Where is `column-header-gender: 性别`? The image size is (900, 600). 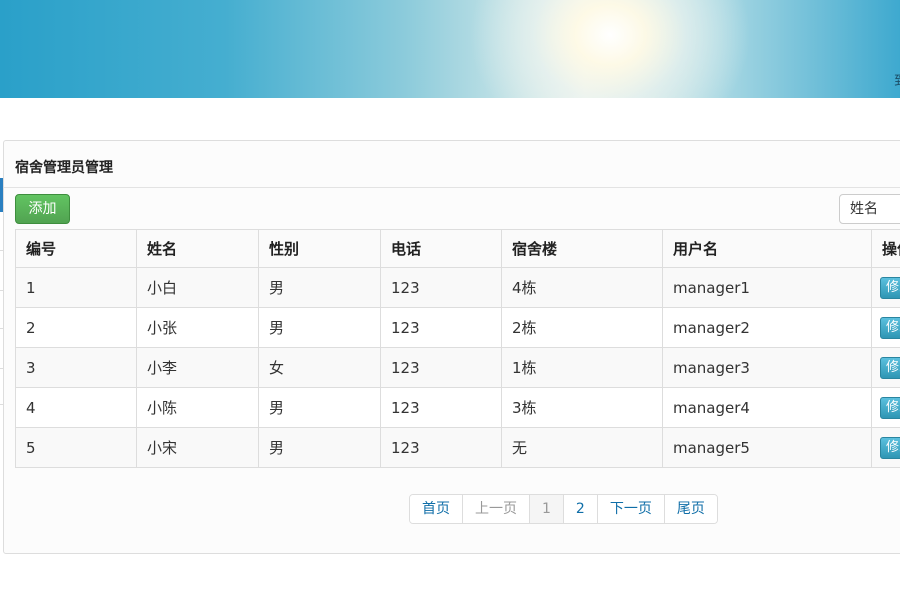 column-header-gender: 性别 is located at coordinates (319, 248).